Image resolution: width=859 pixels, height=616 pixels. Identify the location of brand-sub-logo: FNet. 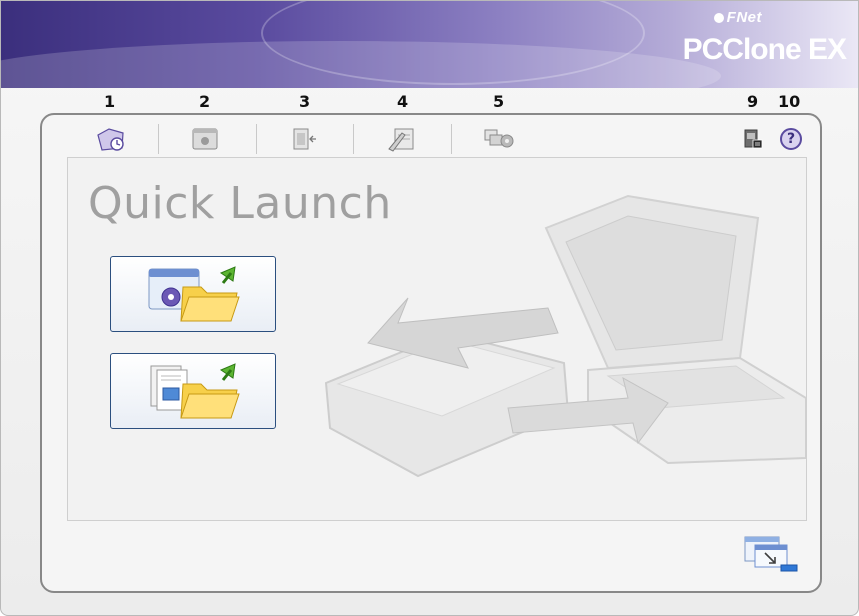
(737, 17).